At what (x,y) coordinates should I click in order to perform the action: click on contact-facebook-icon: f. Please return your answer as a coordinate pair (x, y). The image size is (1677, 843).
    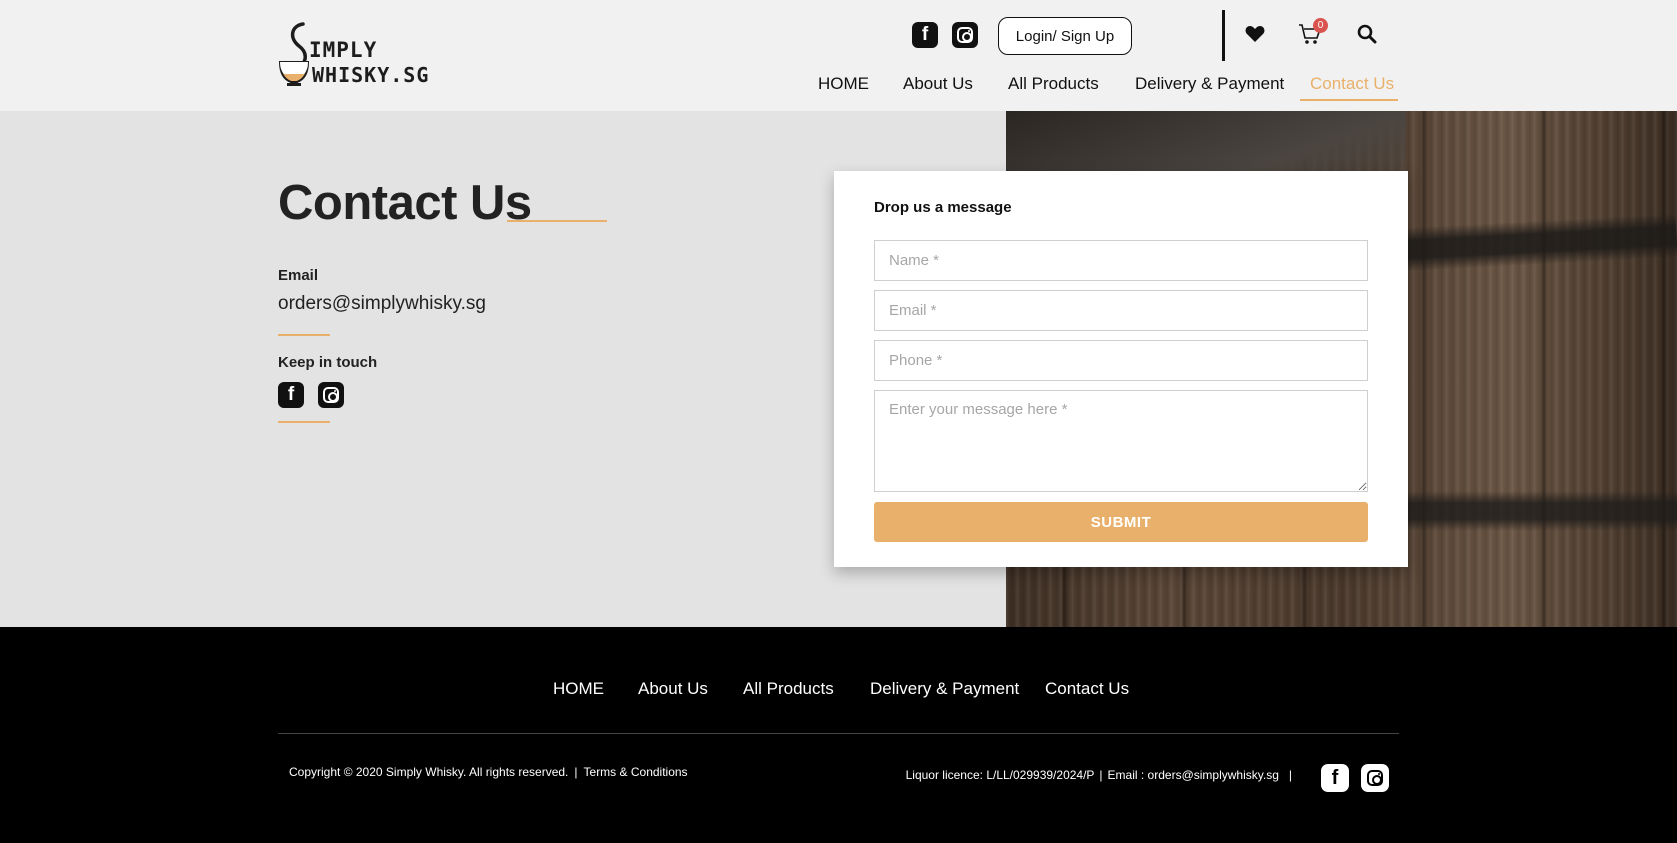
    Looking at the image, I should click on (291, 395).